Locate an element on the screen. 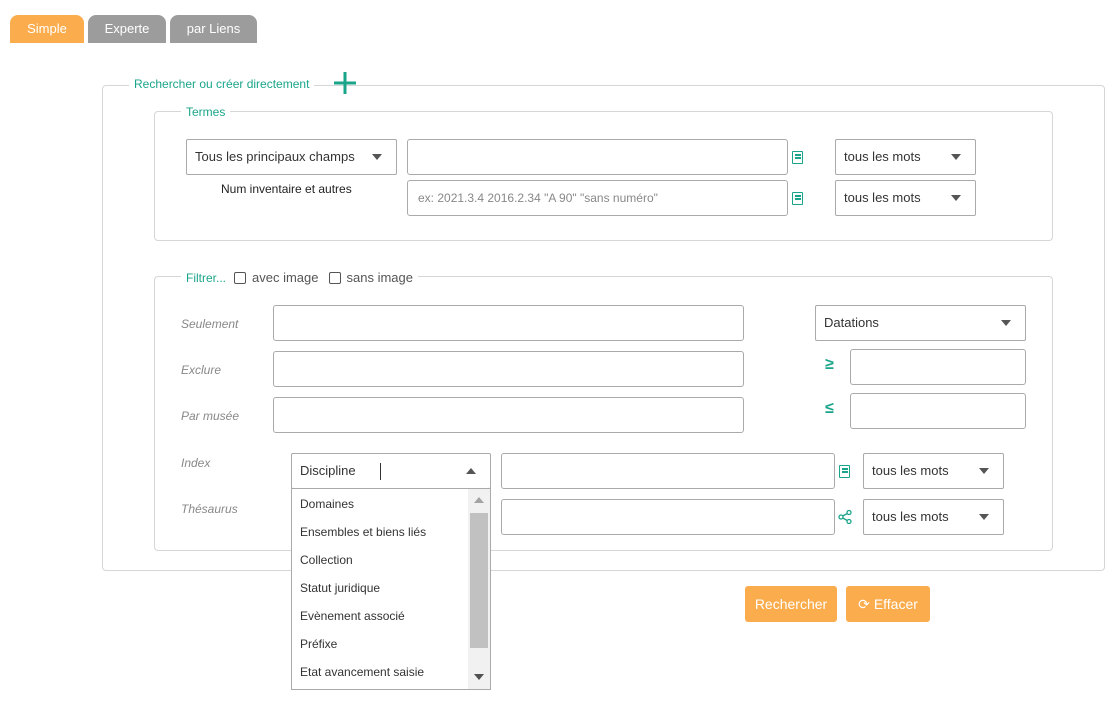  seulement-input is located at coordinates (508, 323).